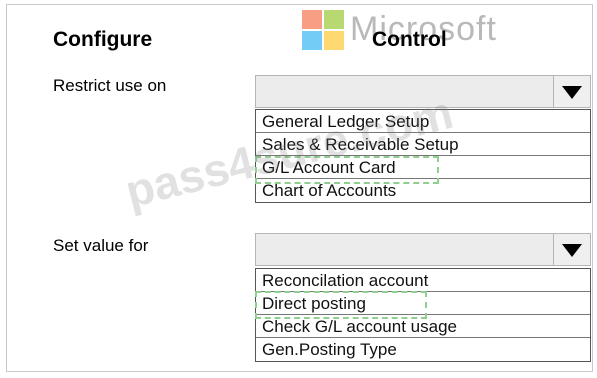 This screenshot has height=378, width=597. I want to click on restrict-use-on-label: Restrict use on, so click(110, 85).